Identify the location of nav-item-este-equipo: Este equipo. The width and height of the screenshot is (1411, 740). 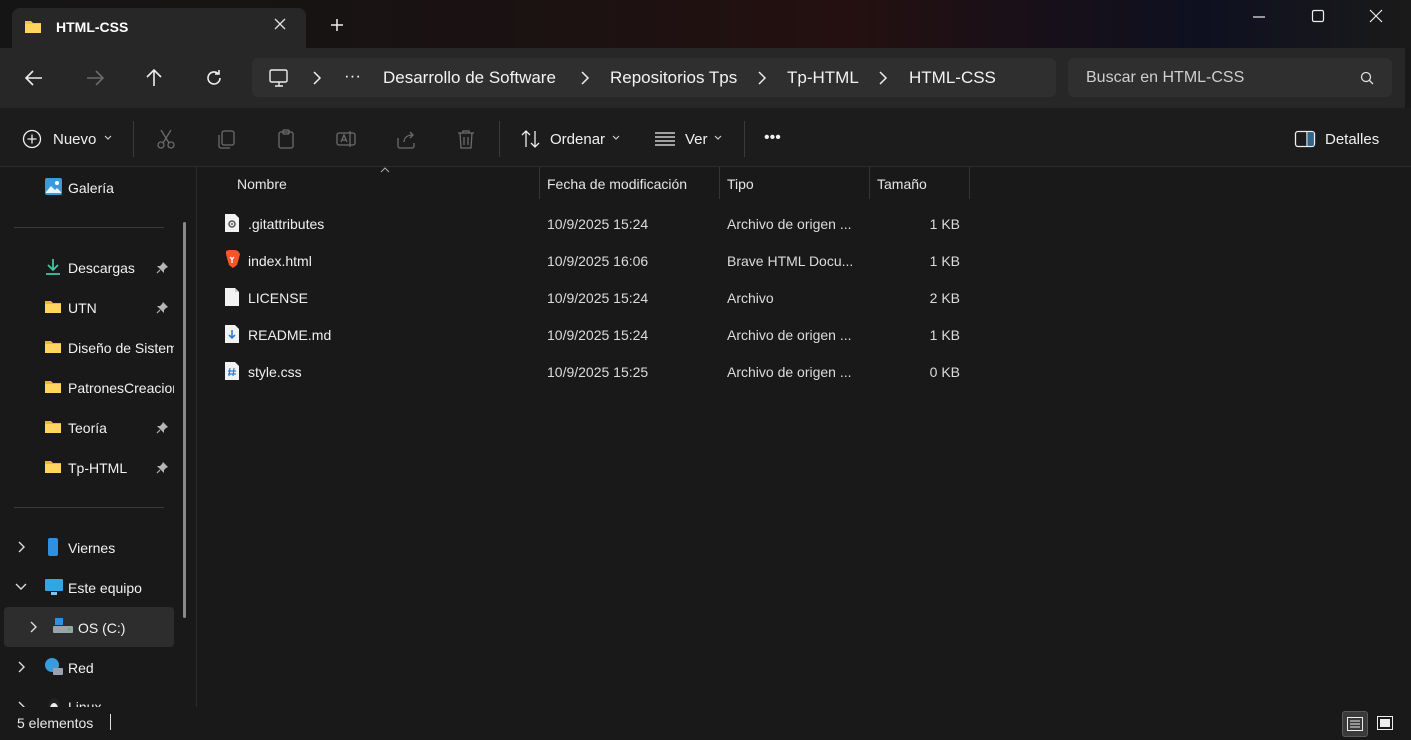
(89, 587).